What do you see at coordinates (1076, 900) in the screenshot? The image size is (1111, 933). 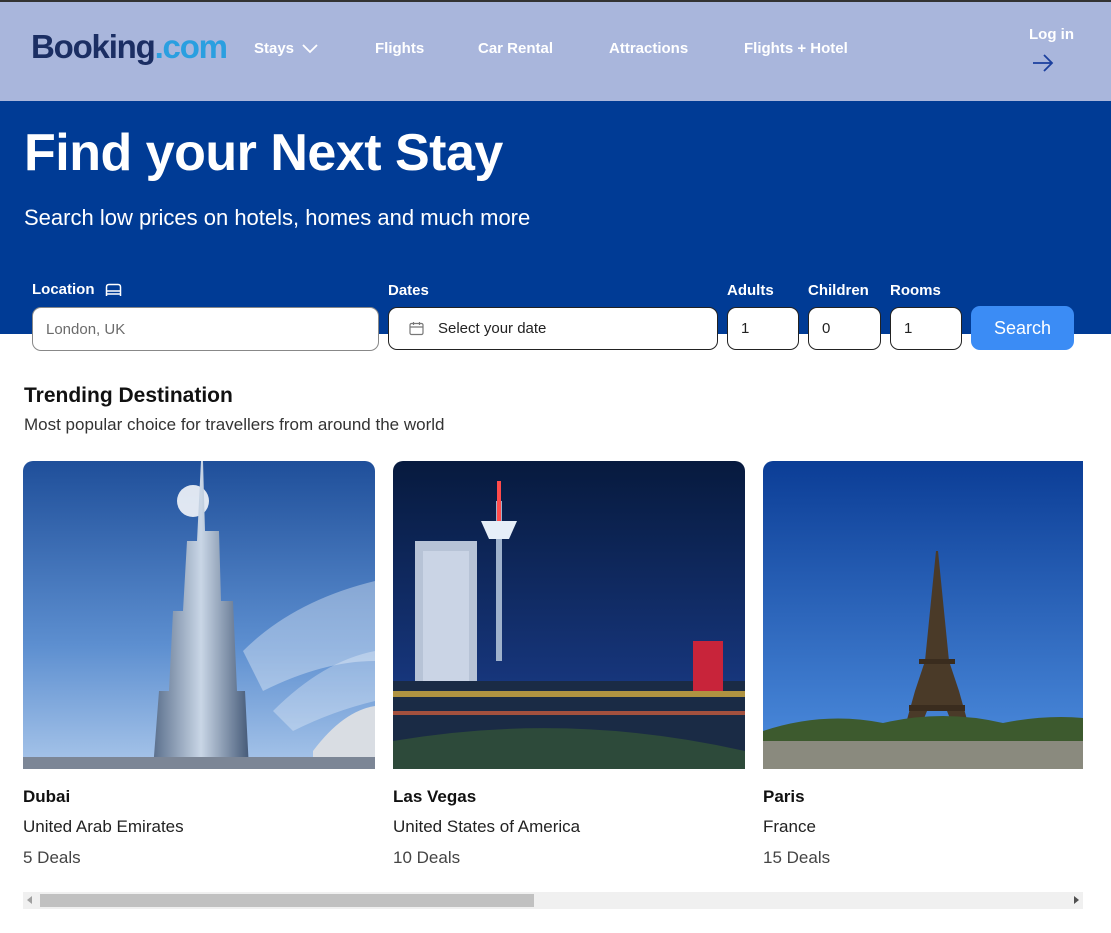 I see `scroll-right-arrow-icon` at bounding box center [1076, 900].